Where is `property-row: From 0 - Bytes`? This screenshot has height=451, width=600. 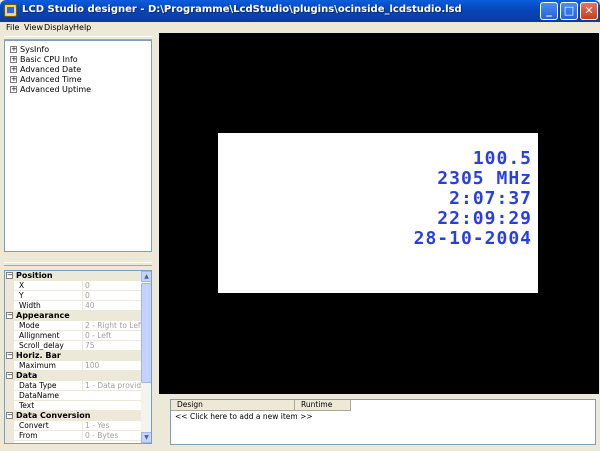
property-row: From 0 - Bytes is located at coordinates (73, 436).